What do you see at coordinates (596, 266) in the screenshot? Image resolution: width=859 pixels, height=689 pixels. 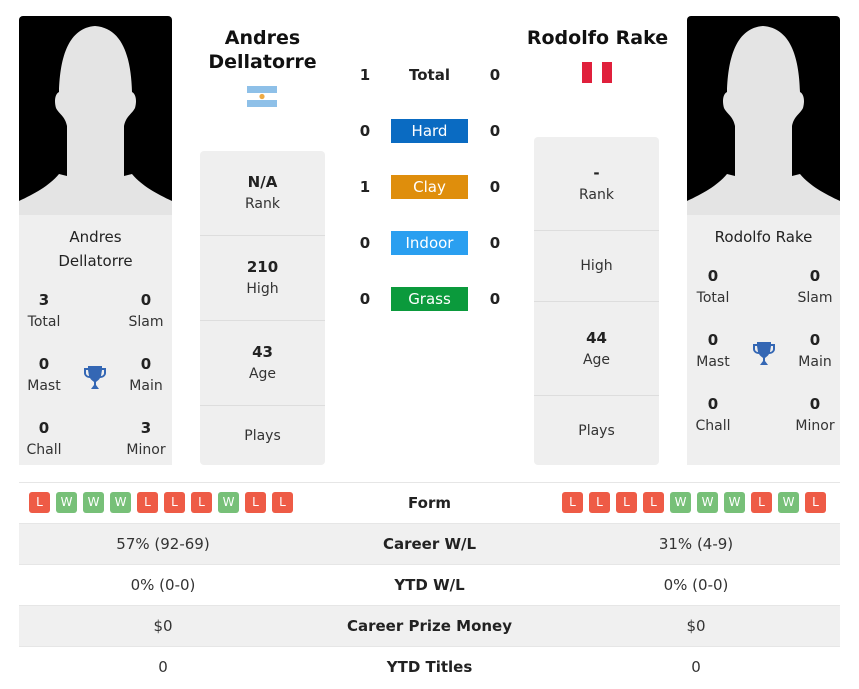 I see `player2-high: High` at bounding box center [596, 266].